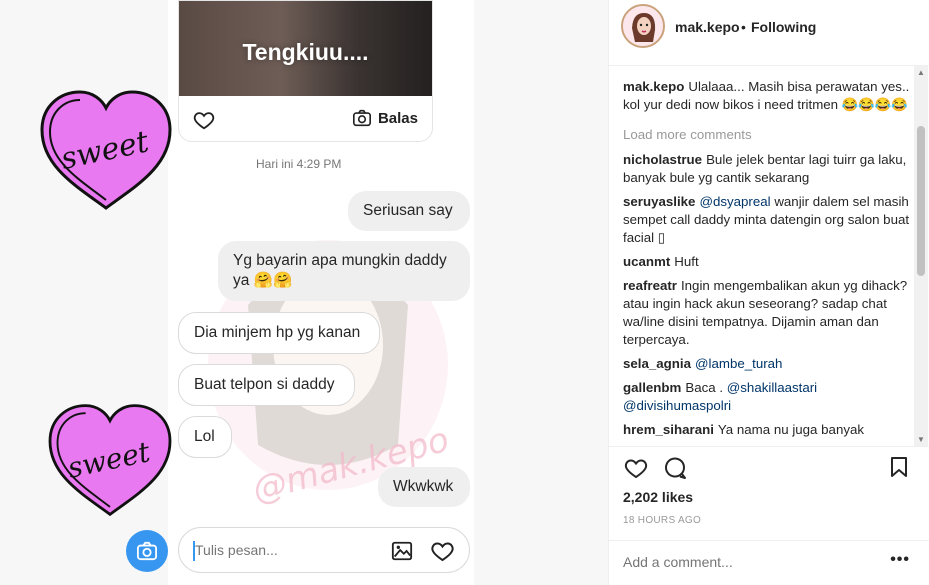 This screenshot has height=585, width=929. I want to click on message-bubble-incoming: Buat telpon si daddy, so click(266, 385).